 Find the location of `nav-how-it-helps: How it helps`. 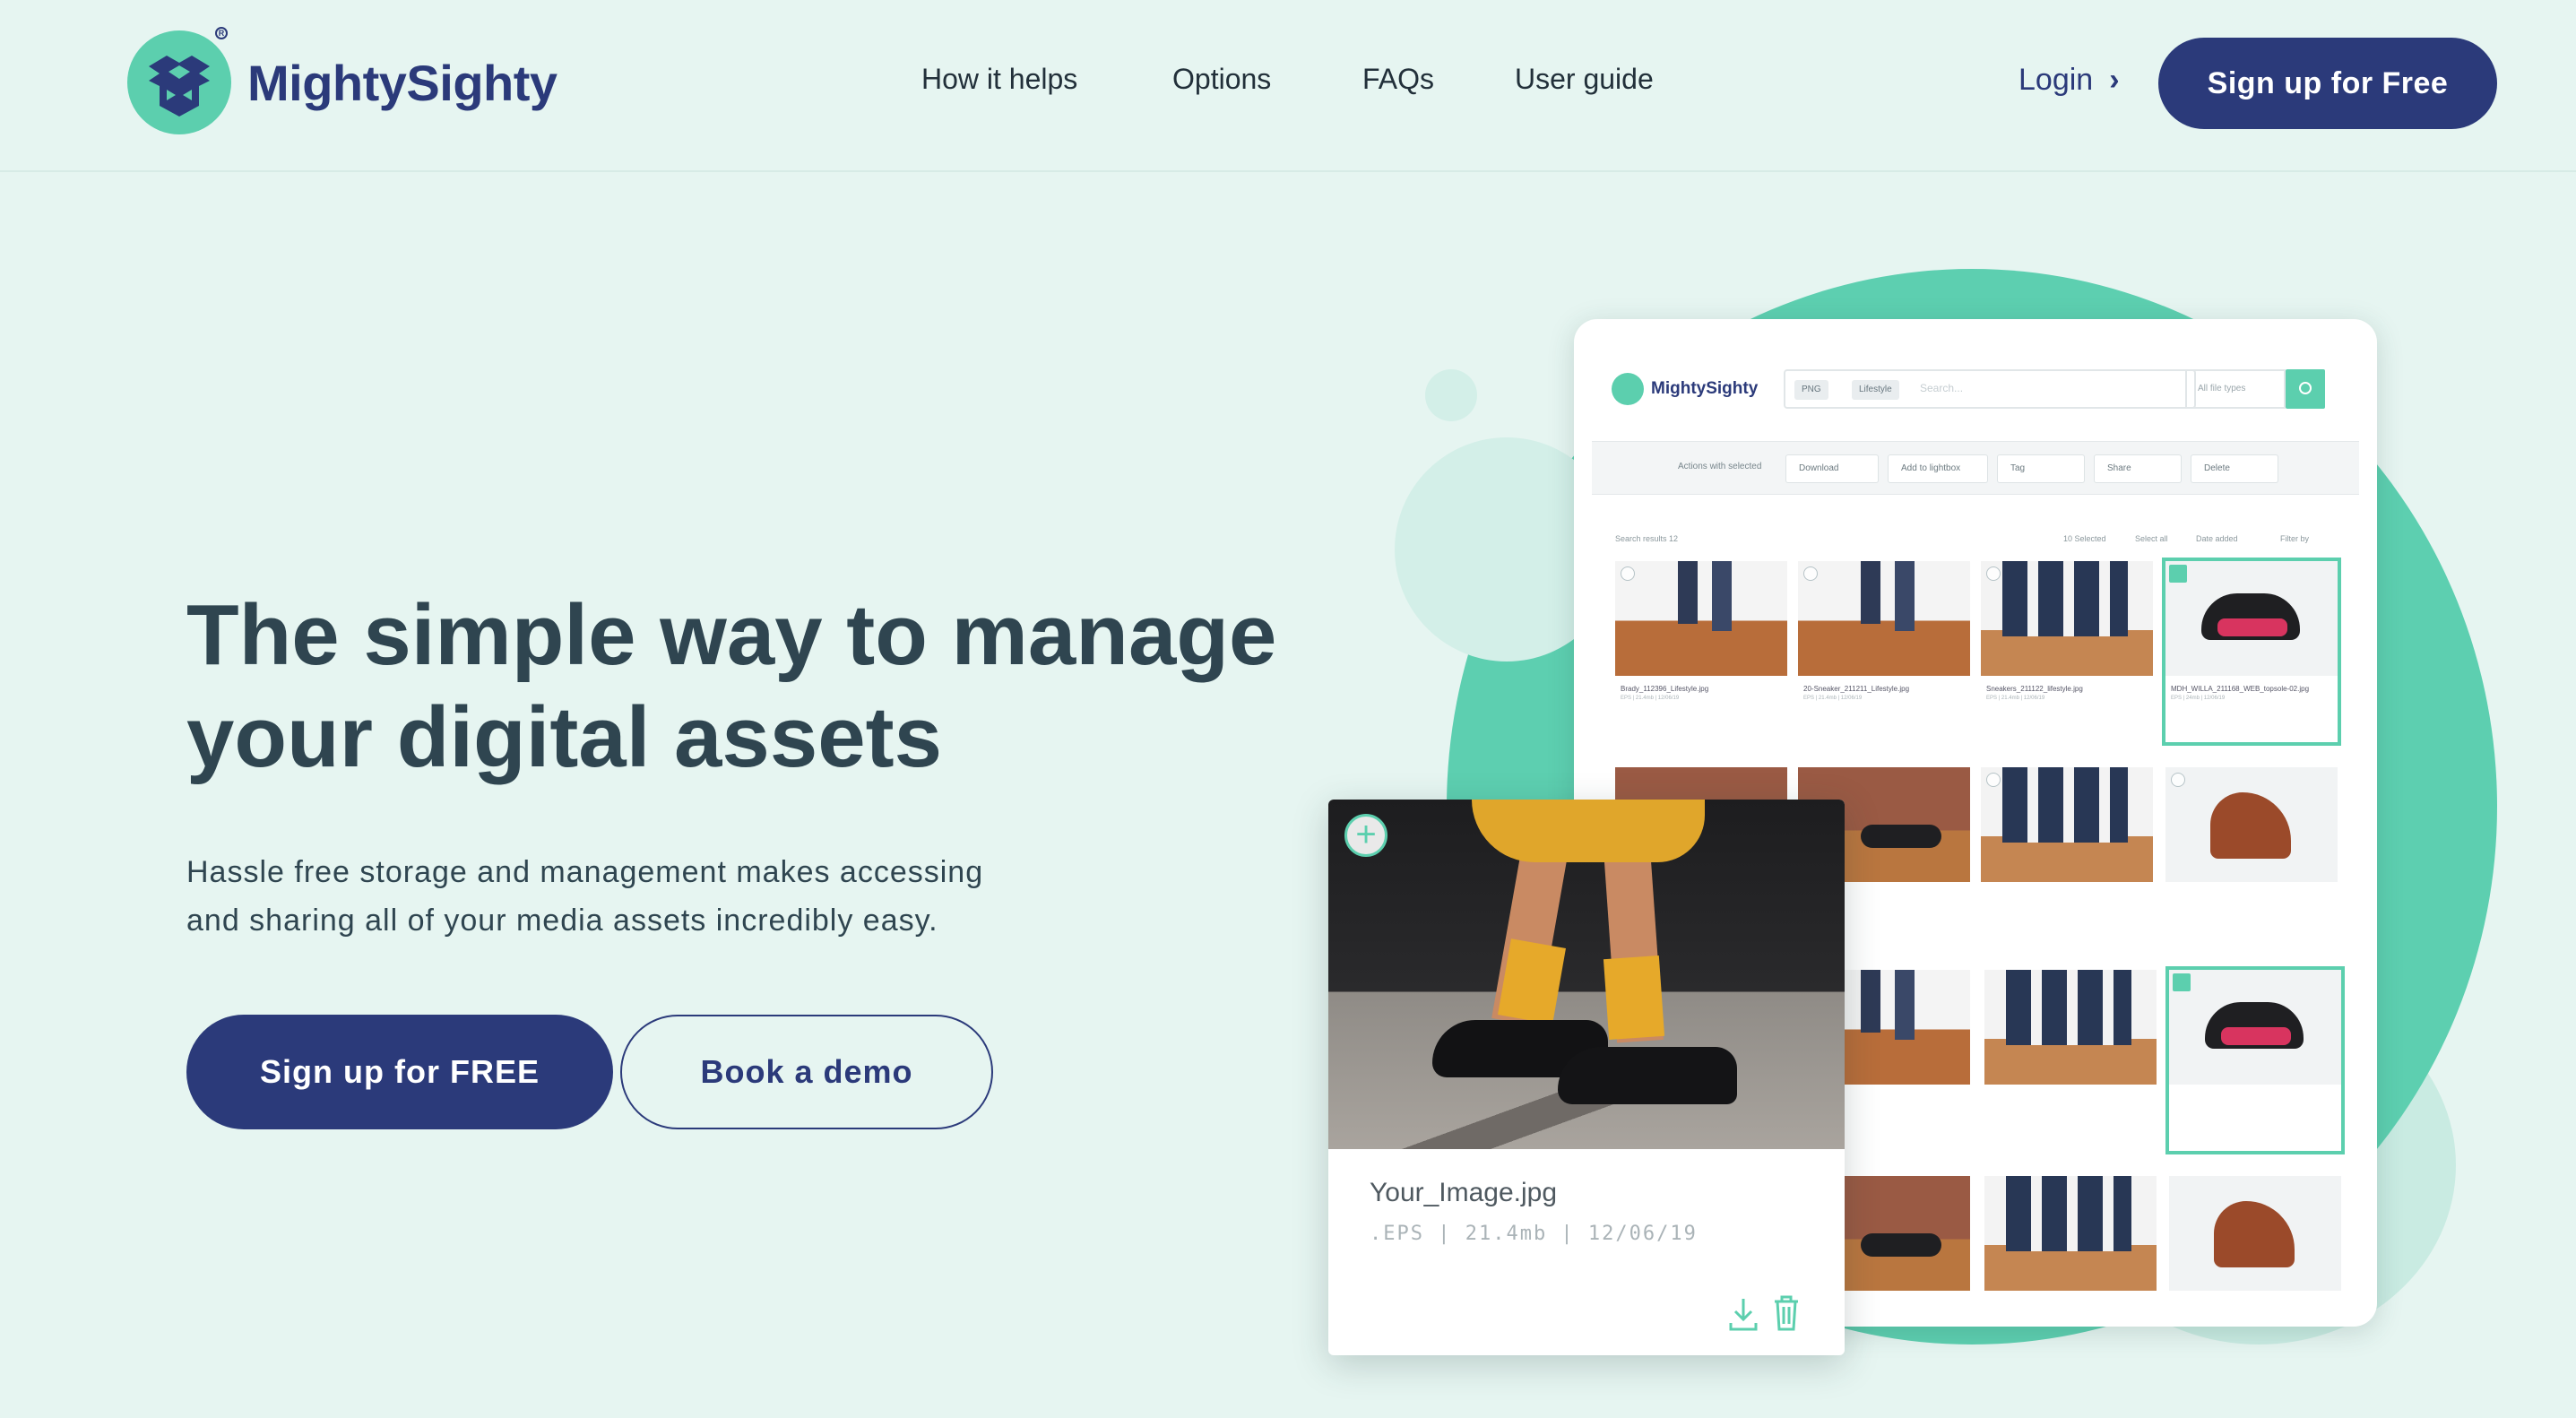

nav-how-it-helps: How it helps is located at coordinates (999, 79).